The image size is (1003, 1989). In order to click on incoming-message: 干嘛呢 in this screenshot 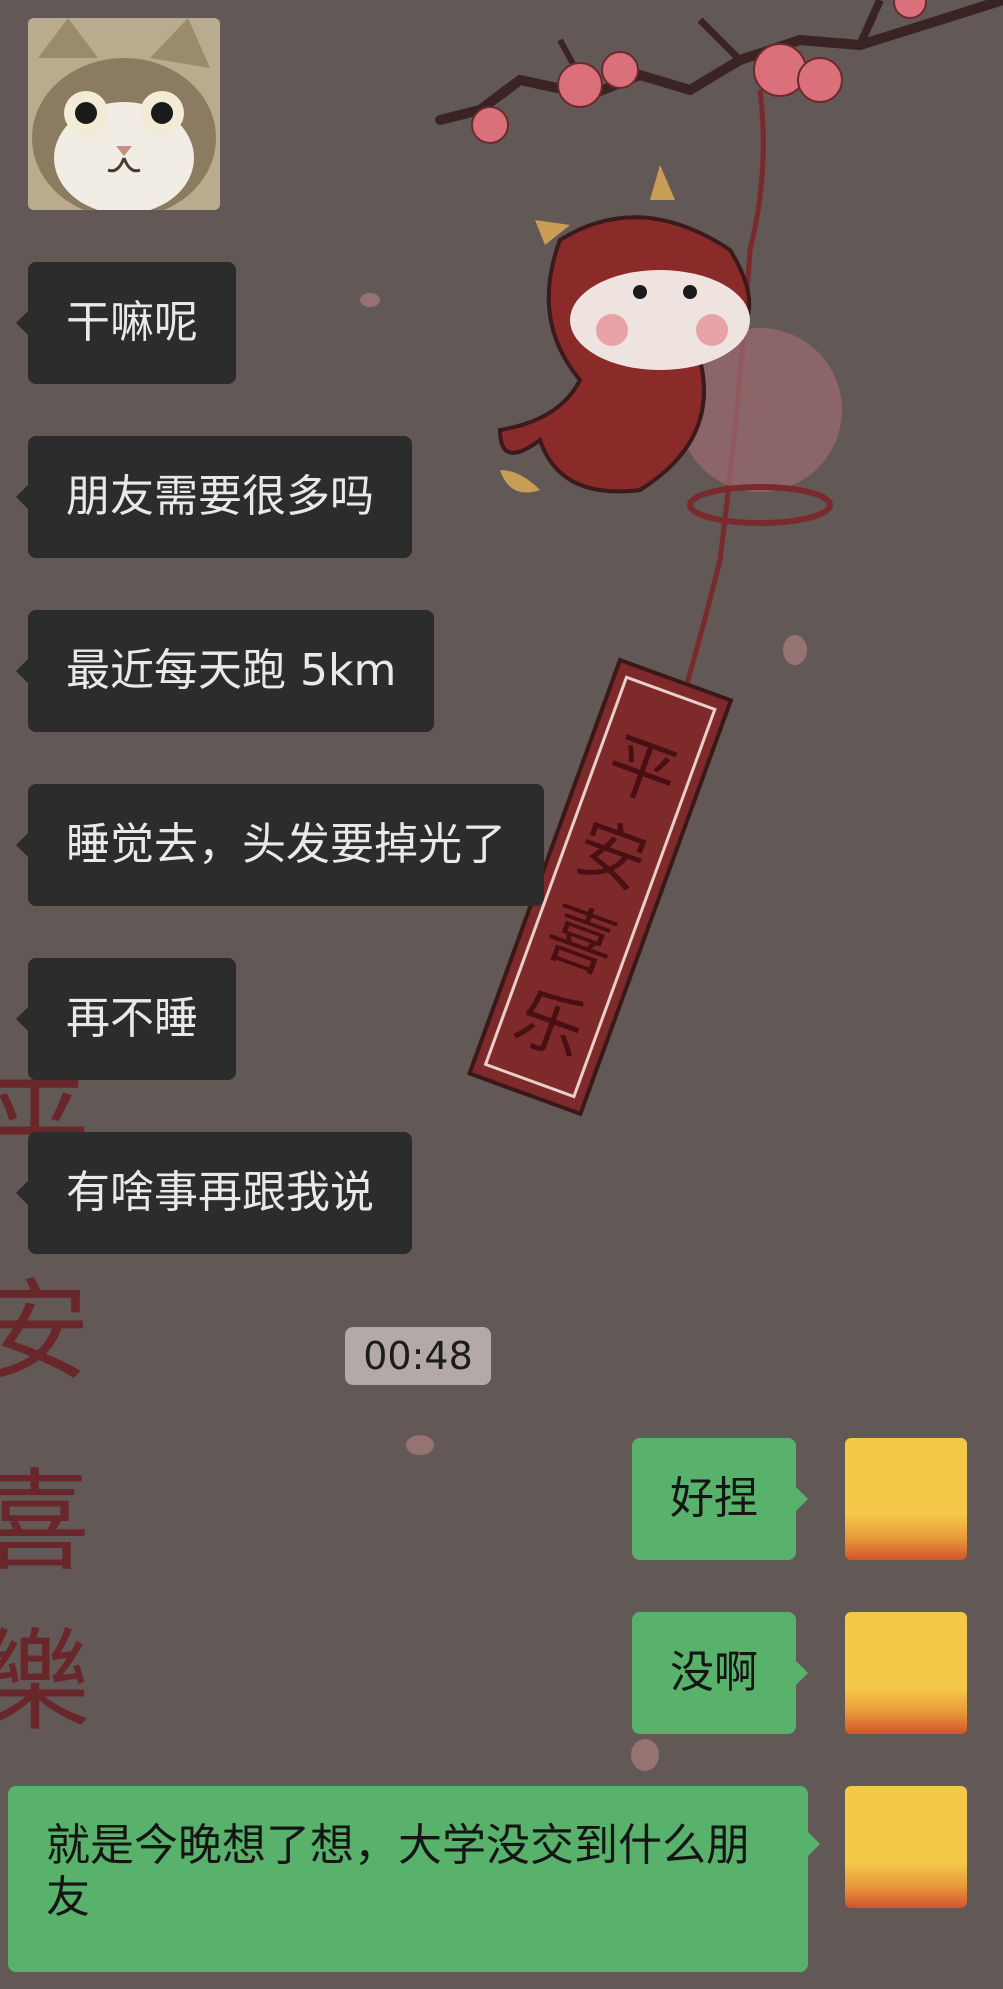, I will do `click(126, 323)`.